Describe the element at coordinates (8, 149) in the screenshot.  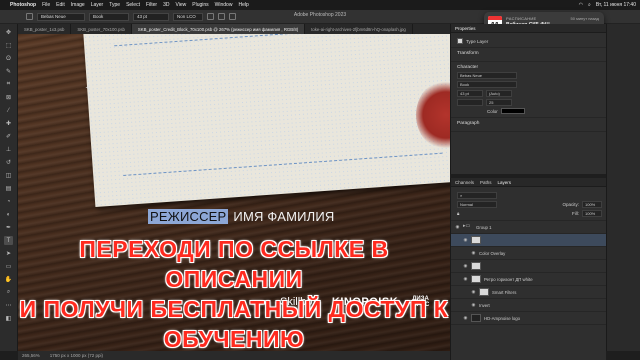
I see `stamp-tool-icon: ⊥` at that location.